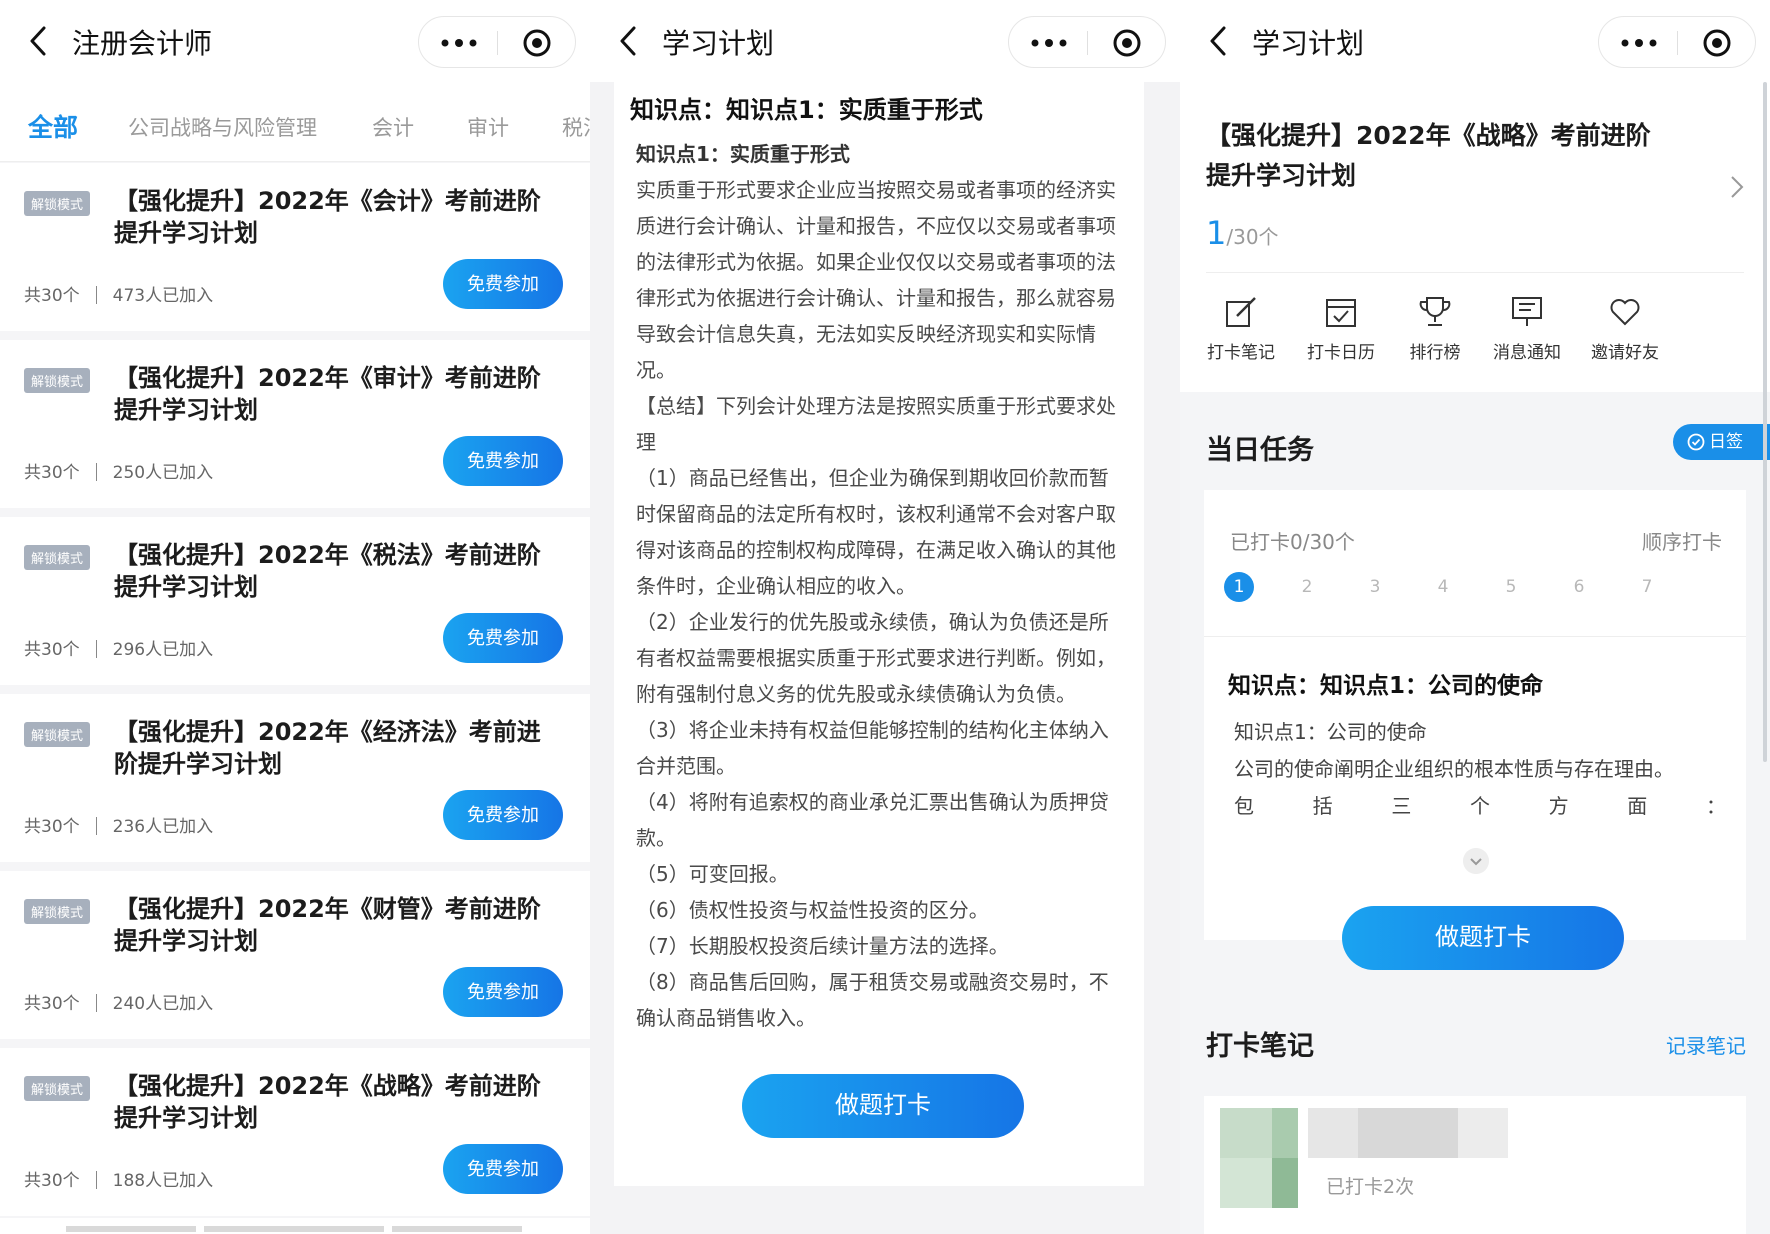 The height and width of the screenshot is (1234, 1770). What do you see at coordinates (1558, 806) in the screenshot?
I see `char: 方` at bounding box center [1558, 806].